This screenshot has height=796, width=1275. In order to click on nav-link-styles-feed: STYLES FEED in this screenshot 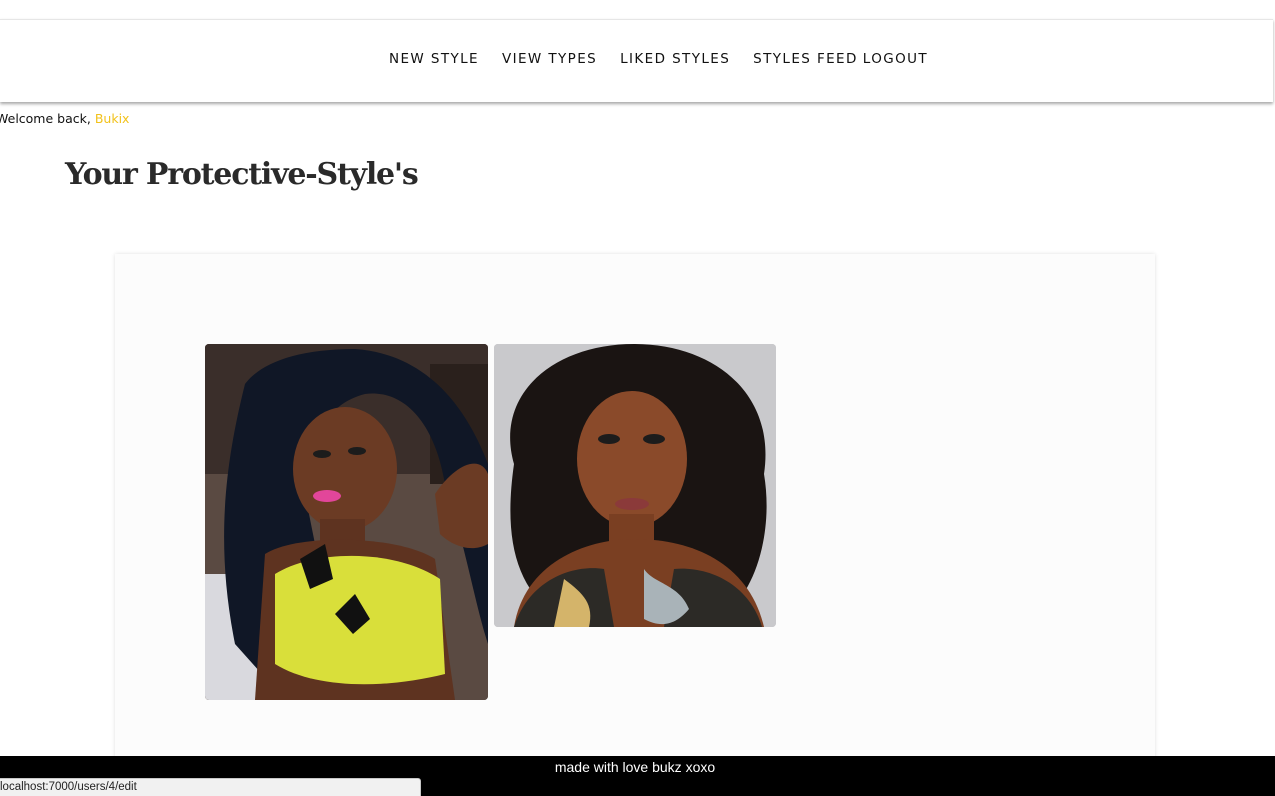, I will do `click(805, 59)`.